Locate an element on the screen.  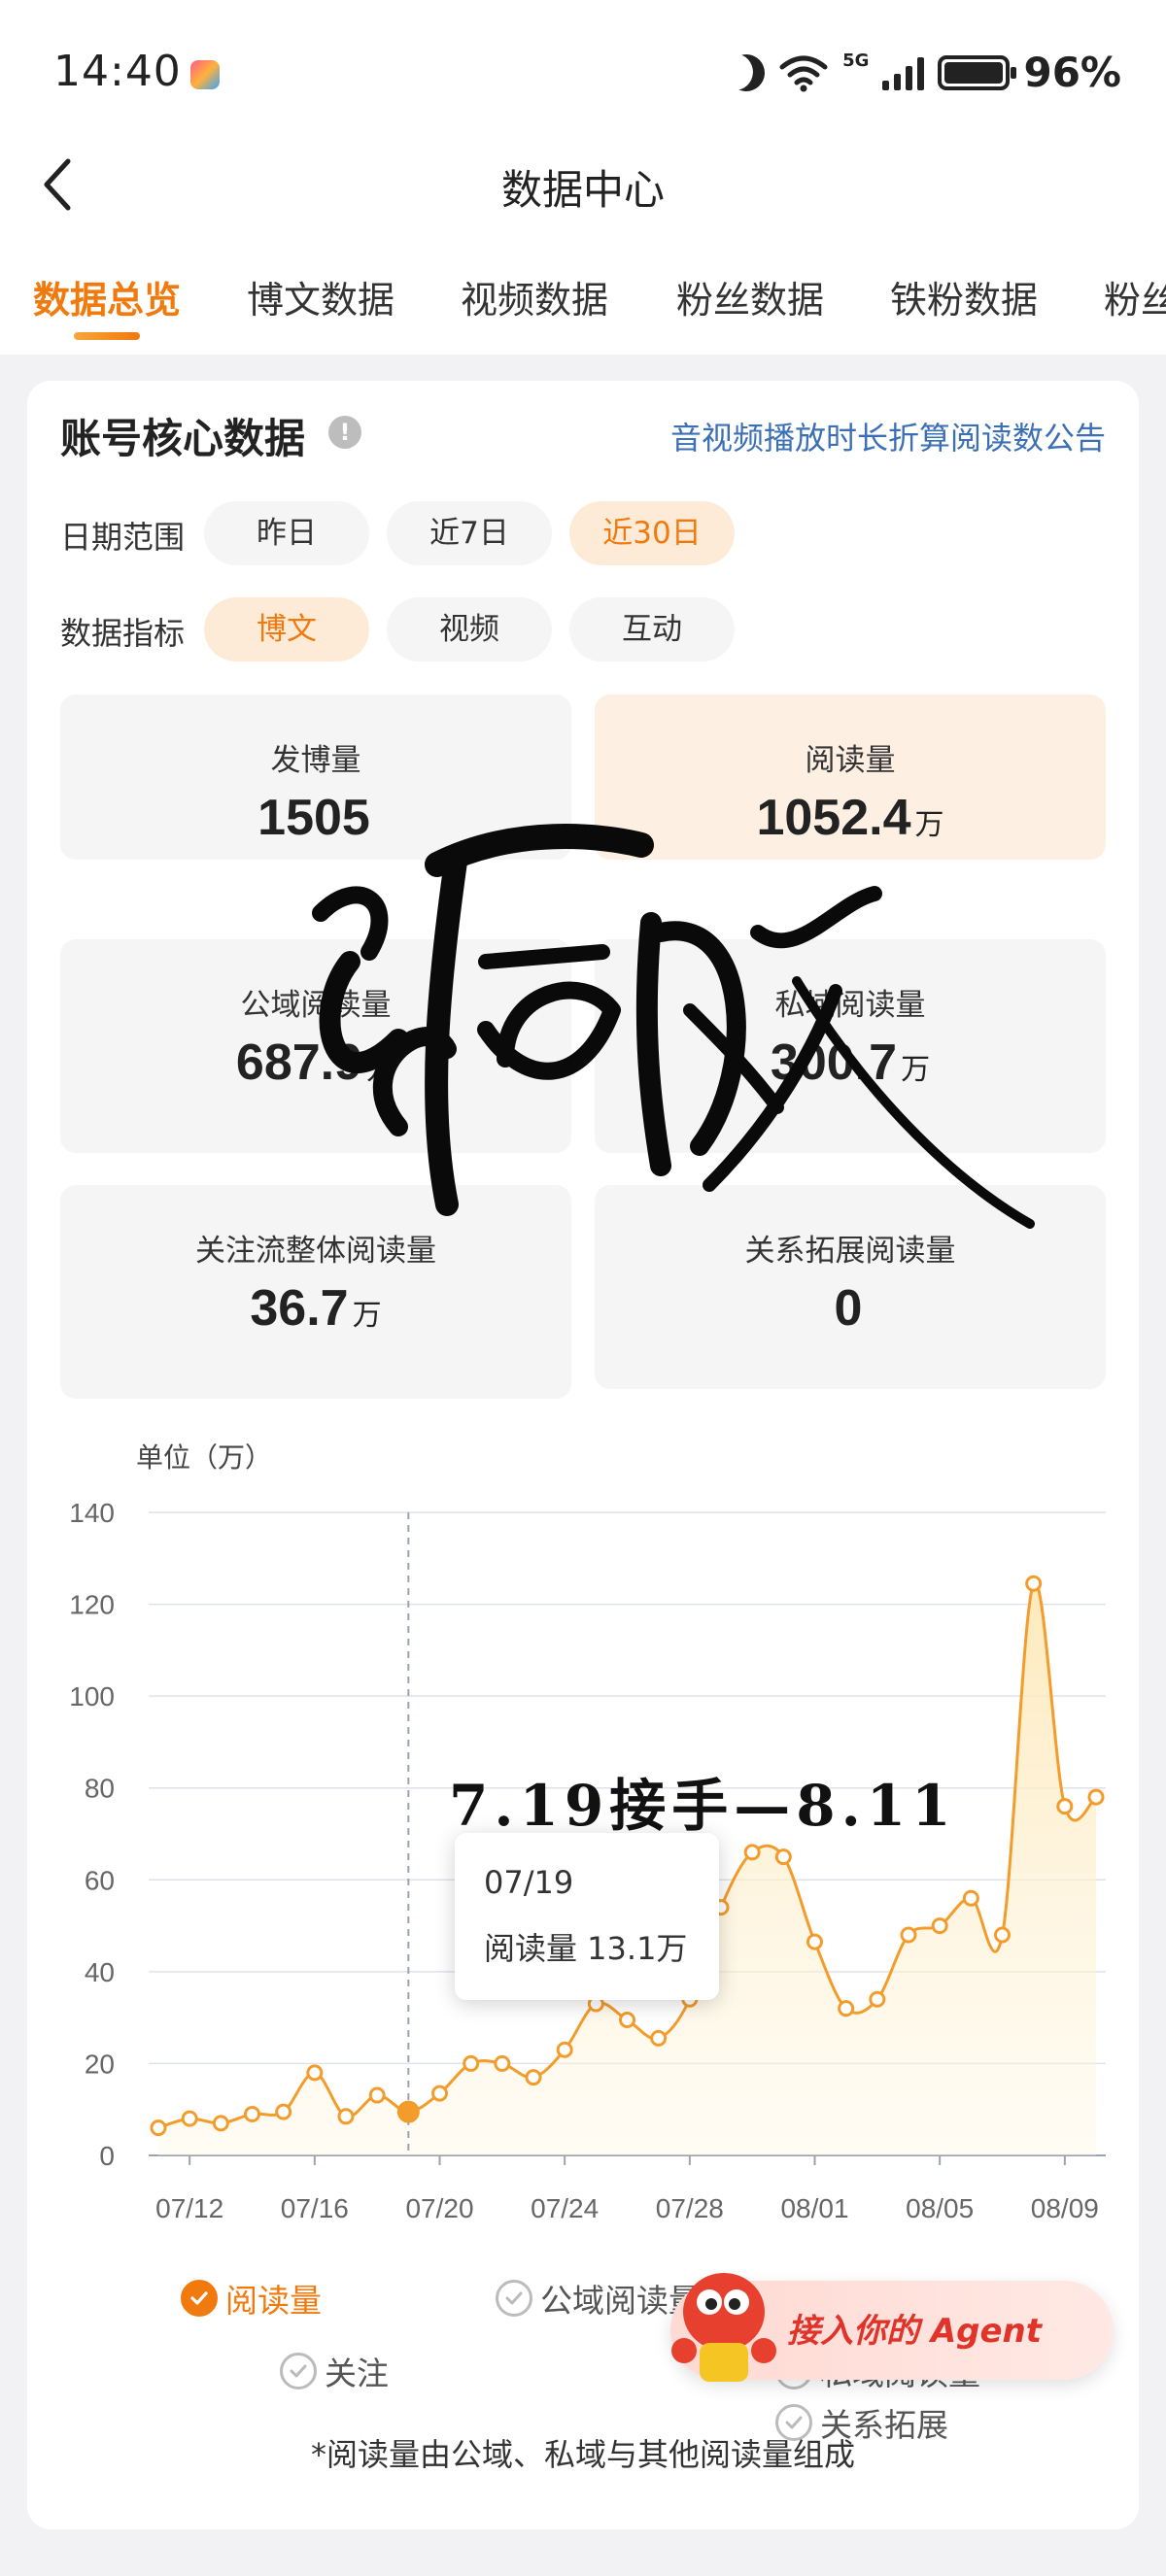
x-tick-label: 08/05 is located at coordinates (940, 2208).